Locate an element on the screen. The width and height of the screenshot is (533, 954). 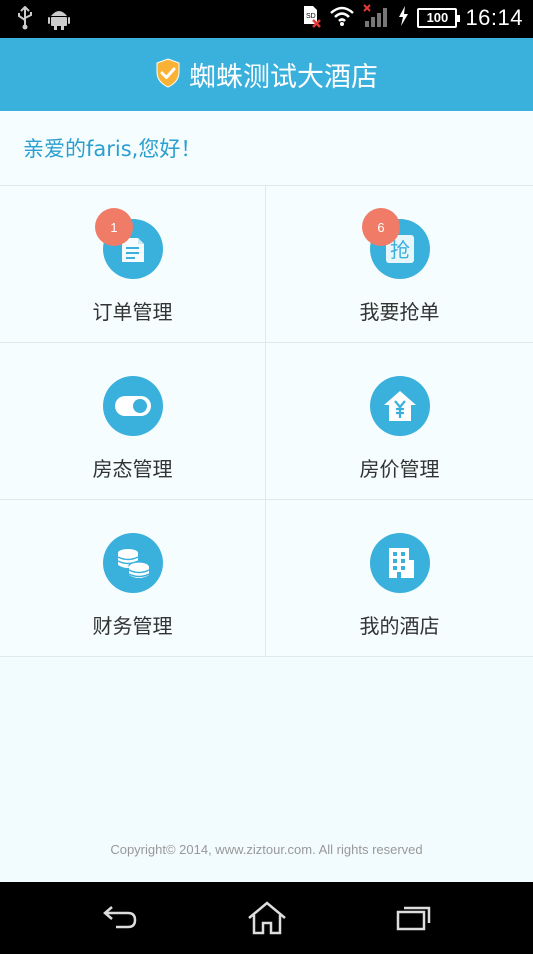
menu-item-label: 财务管理 is located at coordinates (132, 626).